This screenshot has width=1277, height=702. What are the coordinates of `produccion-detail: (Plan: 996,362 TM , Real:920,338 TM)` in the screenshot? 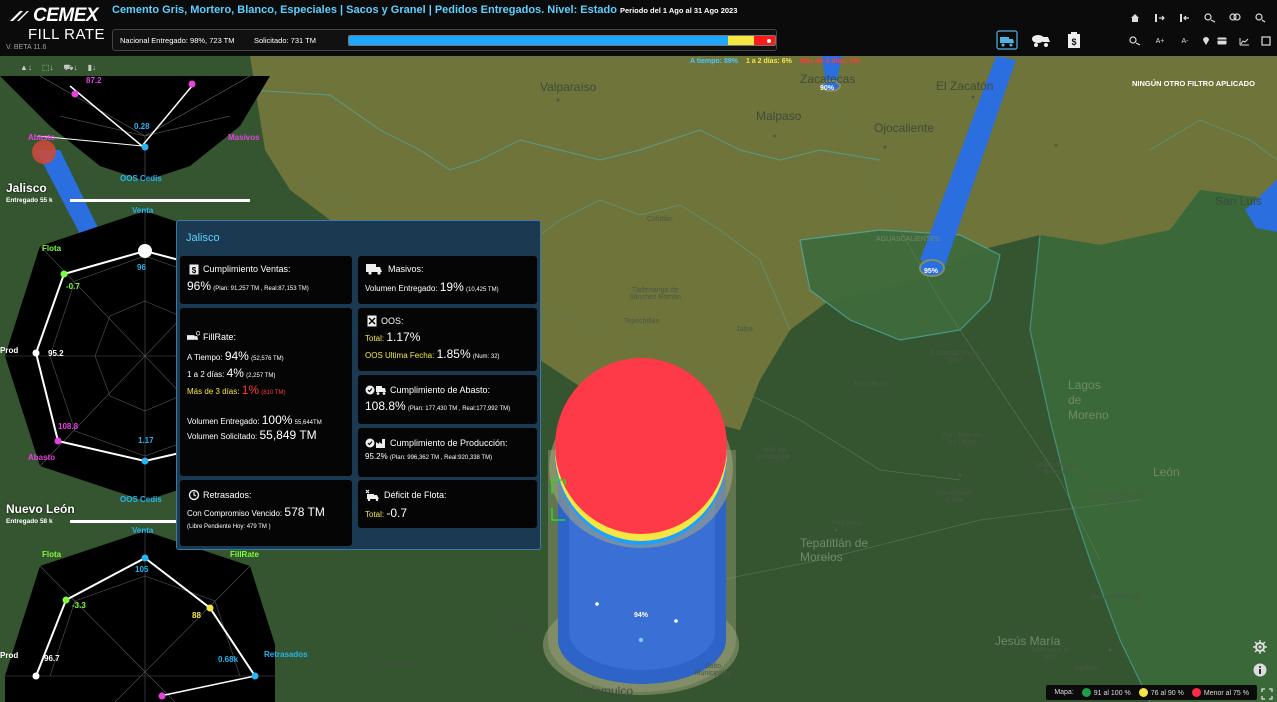 It's located at (441, 458).